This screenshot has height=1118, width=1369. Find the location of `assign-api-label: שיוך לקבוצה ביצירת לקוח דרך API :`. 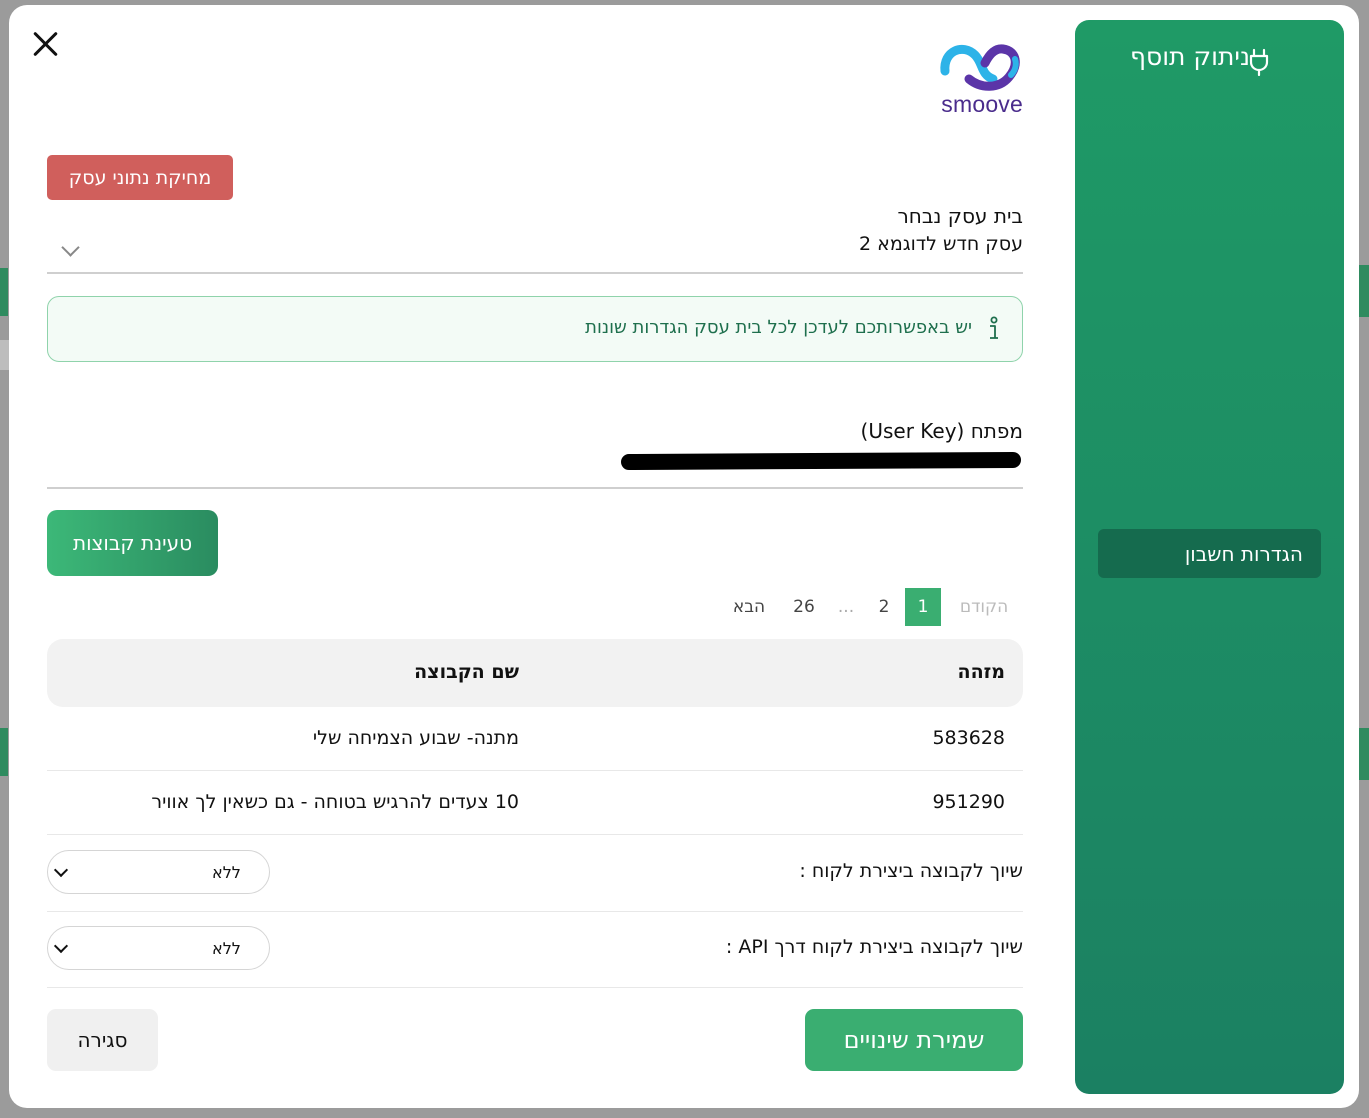

assign-api-label: שיוך לקבוצה ביצירת לקוח דרך API : is located at coordinates (874, 947).